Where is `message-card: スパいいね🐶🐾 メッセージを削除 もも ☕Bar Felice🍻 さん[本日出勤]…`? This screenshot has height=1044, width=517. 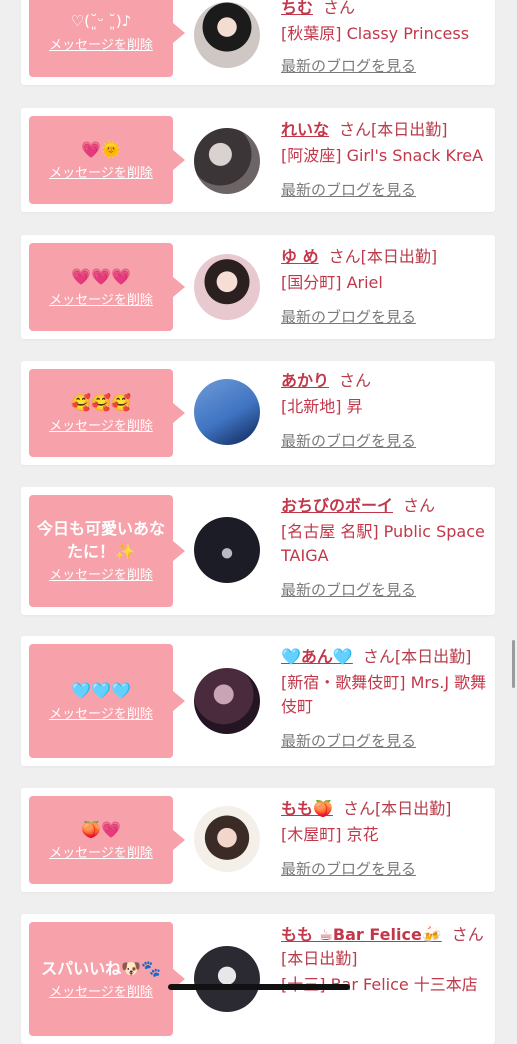 message-card: スパいいね🐶🐾 メッセージを削除 もも ☕Bar Felice🍻 さん[本日出勤]… is located at coordinates (258, 979).